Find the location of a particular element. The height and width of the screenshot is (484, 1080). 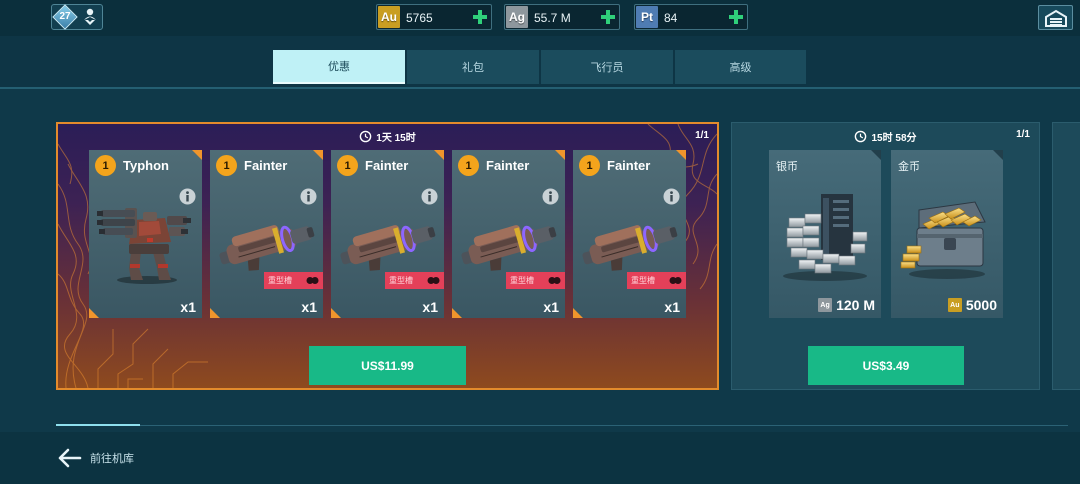

timer-text: 1天 15时 is located at coordinates (396, 138).